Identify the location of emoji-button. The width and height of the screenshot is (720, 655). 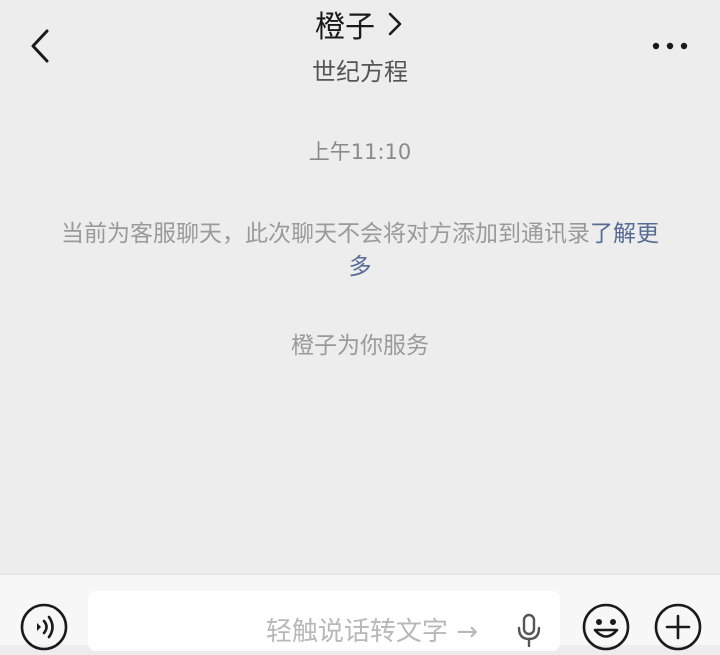
(606, 627).